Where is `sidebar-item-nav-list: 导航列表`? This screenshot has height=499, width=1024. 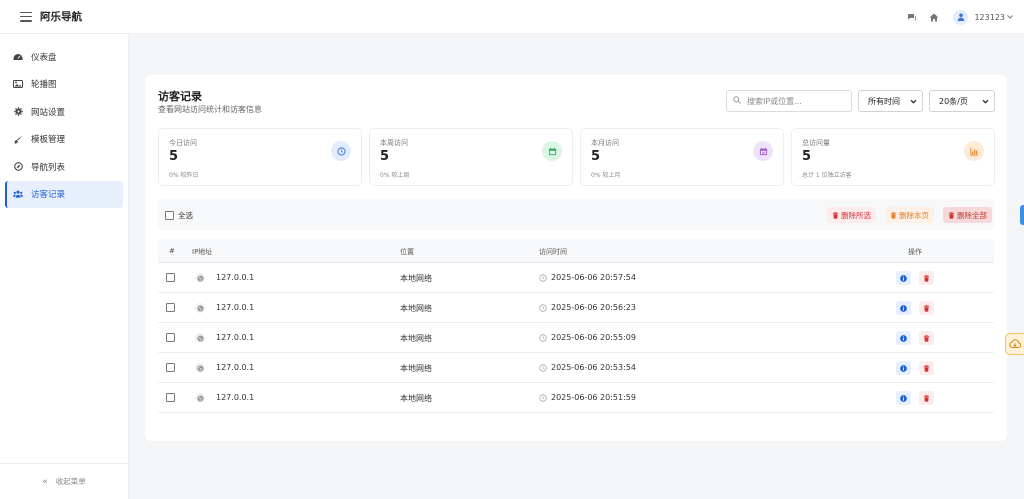 sidebar-item-nav-list: 导航列表 is located at coordinates (64, 167).